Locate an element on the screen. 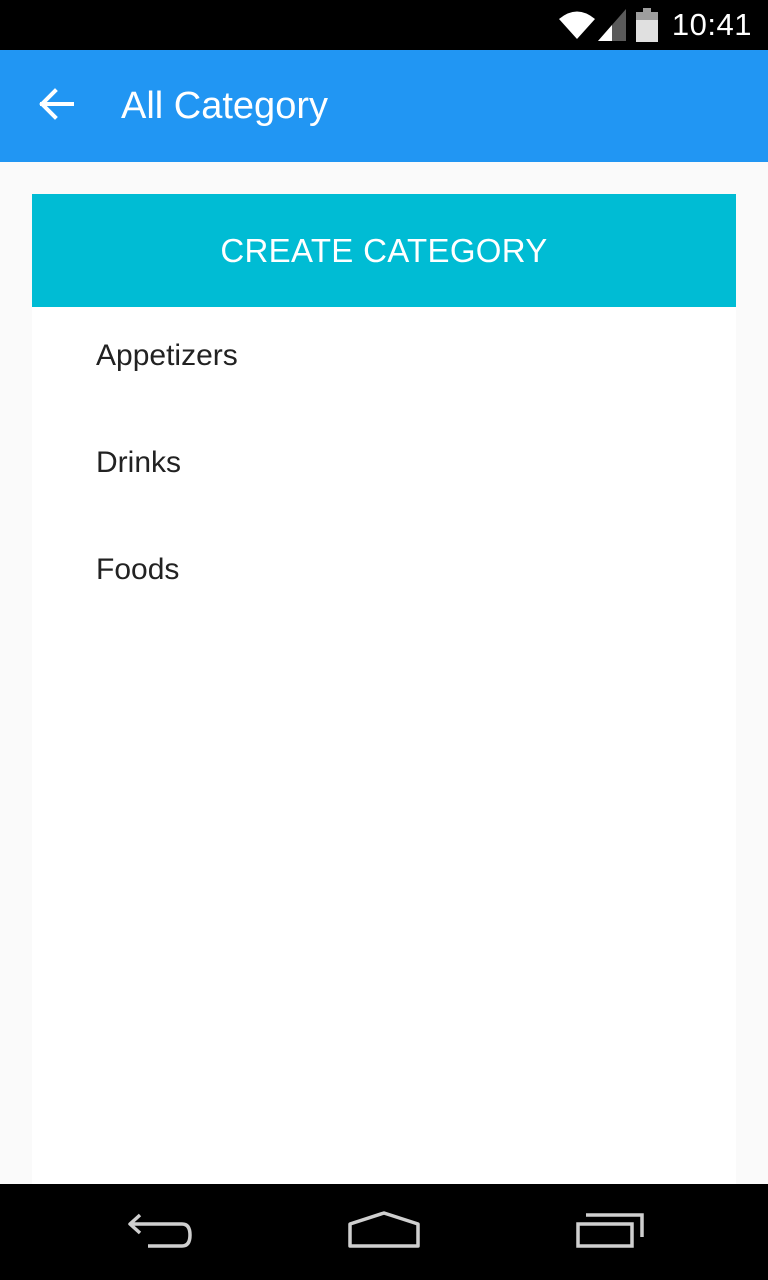 This screenshot has width=768, height=1280. category-item-appetizers: Appetizers is located at coordinates (384, 394).